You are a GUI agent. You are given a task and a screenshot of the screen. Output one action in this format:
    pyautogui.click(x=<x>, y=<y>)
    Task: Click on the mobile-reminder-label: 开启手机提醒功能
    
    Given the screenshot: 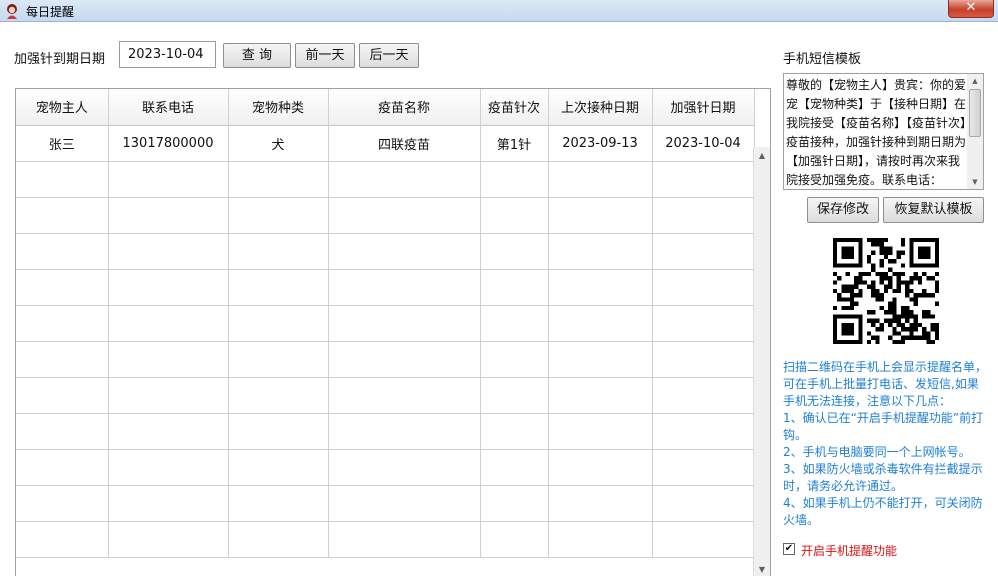 What is the action you would take?
    pyautogui.click(x=849, y=550)
    